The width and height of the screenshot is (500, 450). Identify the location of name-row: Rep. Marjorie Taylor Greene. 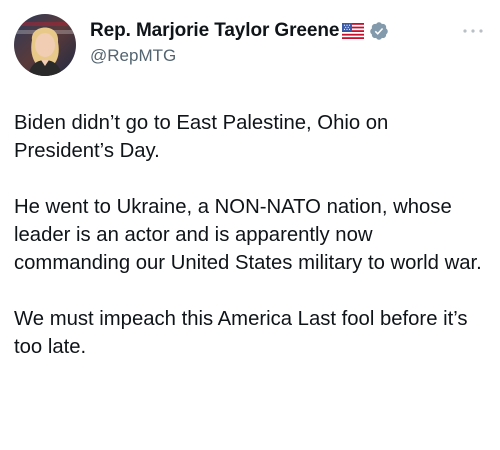
(239, 31).